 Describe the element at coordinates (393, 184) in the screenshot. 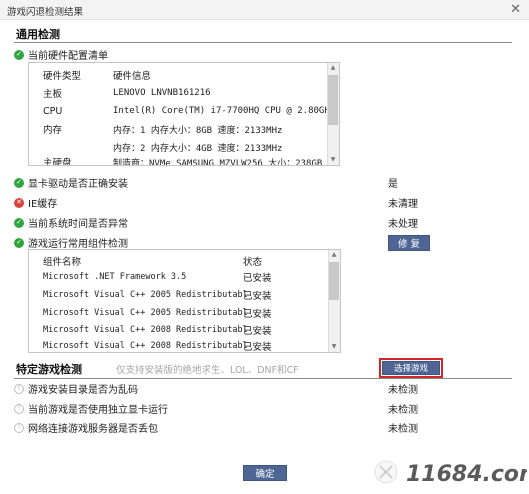

I see `gpu-driver-status: 是` at that location.